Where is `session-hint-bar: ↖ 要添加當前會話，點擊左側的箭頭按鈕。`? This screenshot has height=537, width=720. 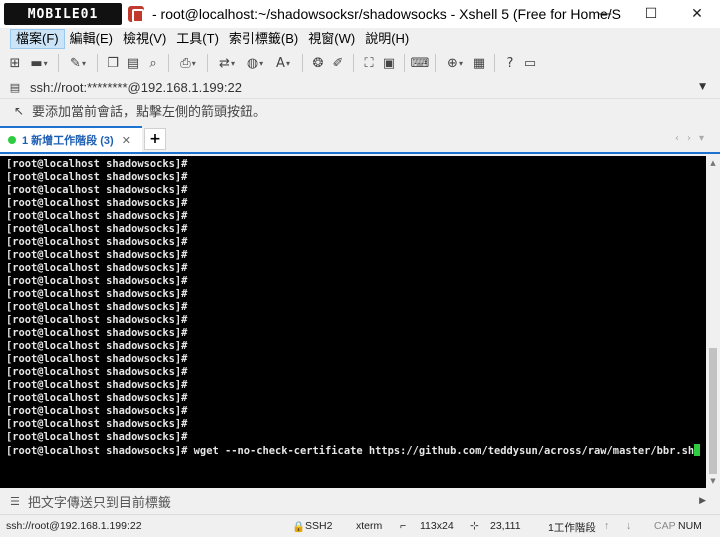 session-hint-bar: ↖ 要添加當前會話，點擊左側的箭頭按鈕。 is located at coordinates (360, 110).